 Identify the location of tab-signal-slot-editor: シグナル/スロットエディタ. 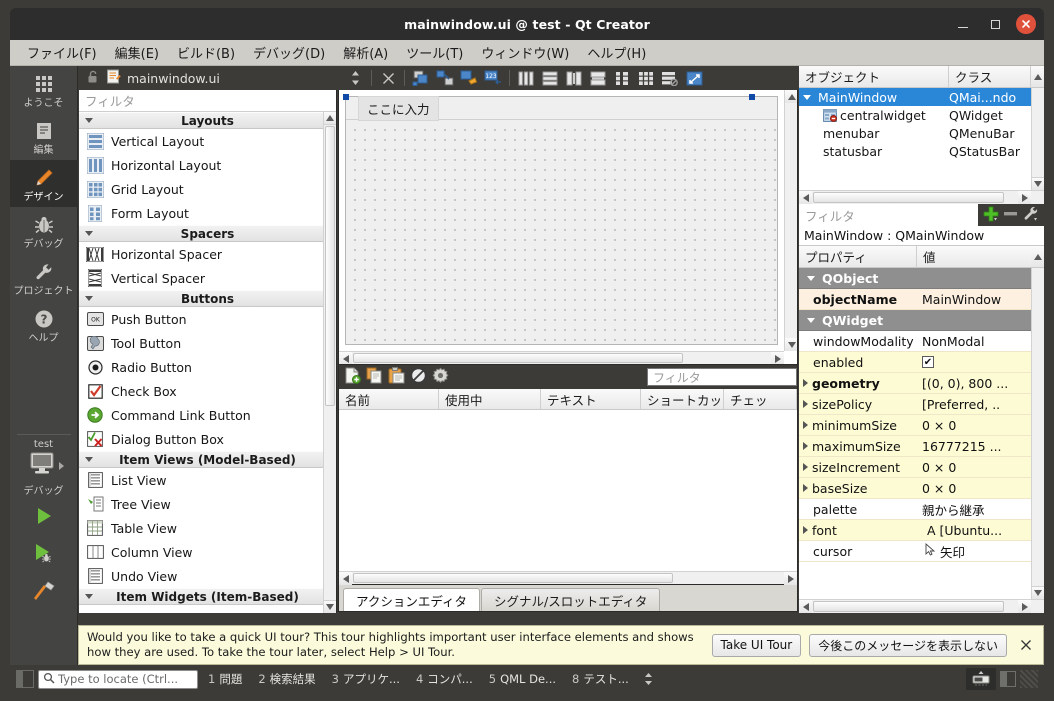
(571, 599).